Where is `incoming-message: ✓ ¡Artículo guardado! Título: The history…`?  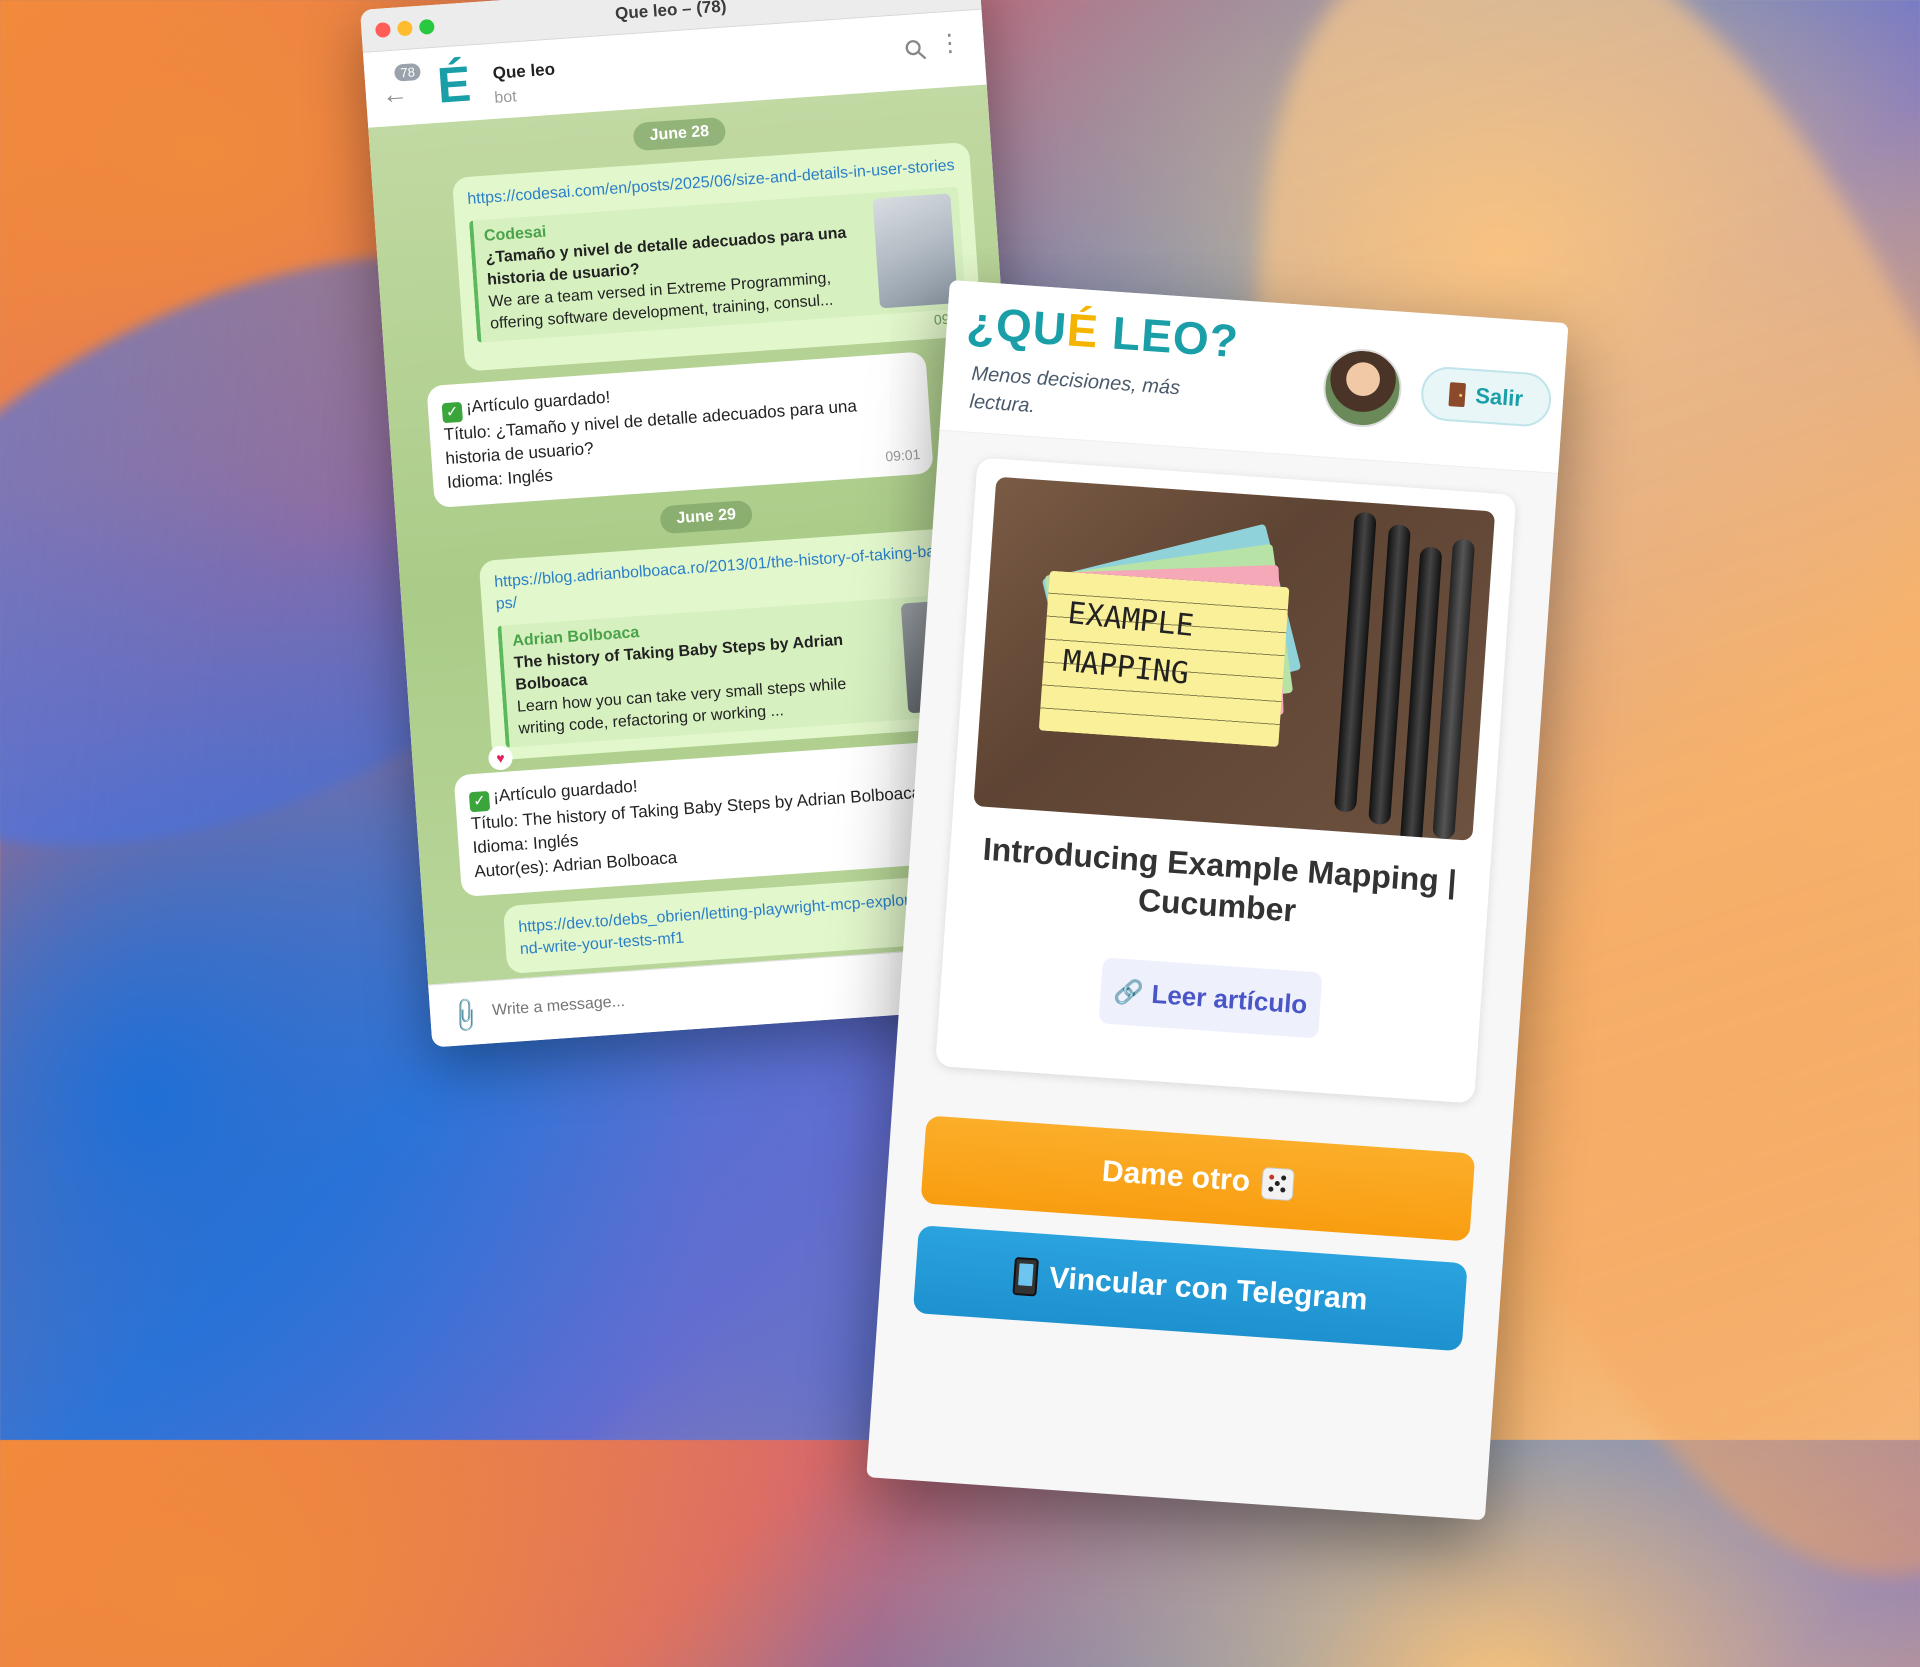
incoming-message: ✓ ¡Artículo guardado! Título: The history… is located at coordinates (707, 819).